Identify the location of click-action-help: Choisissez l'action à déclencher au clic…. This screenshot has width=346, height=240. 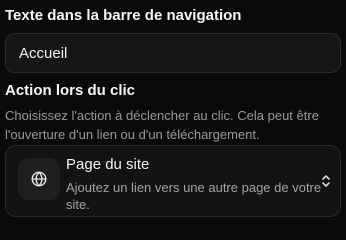
(162, 125).